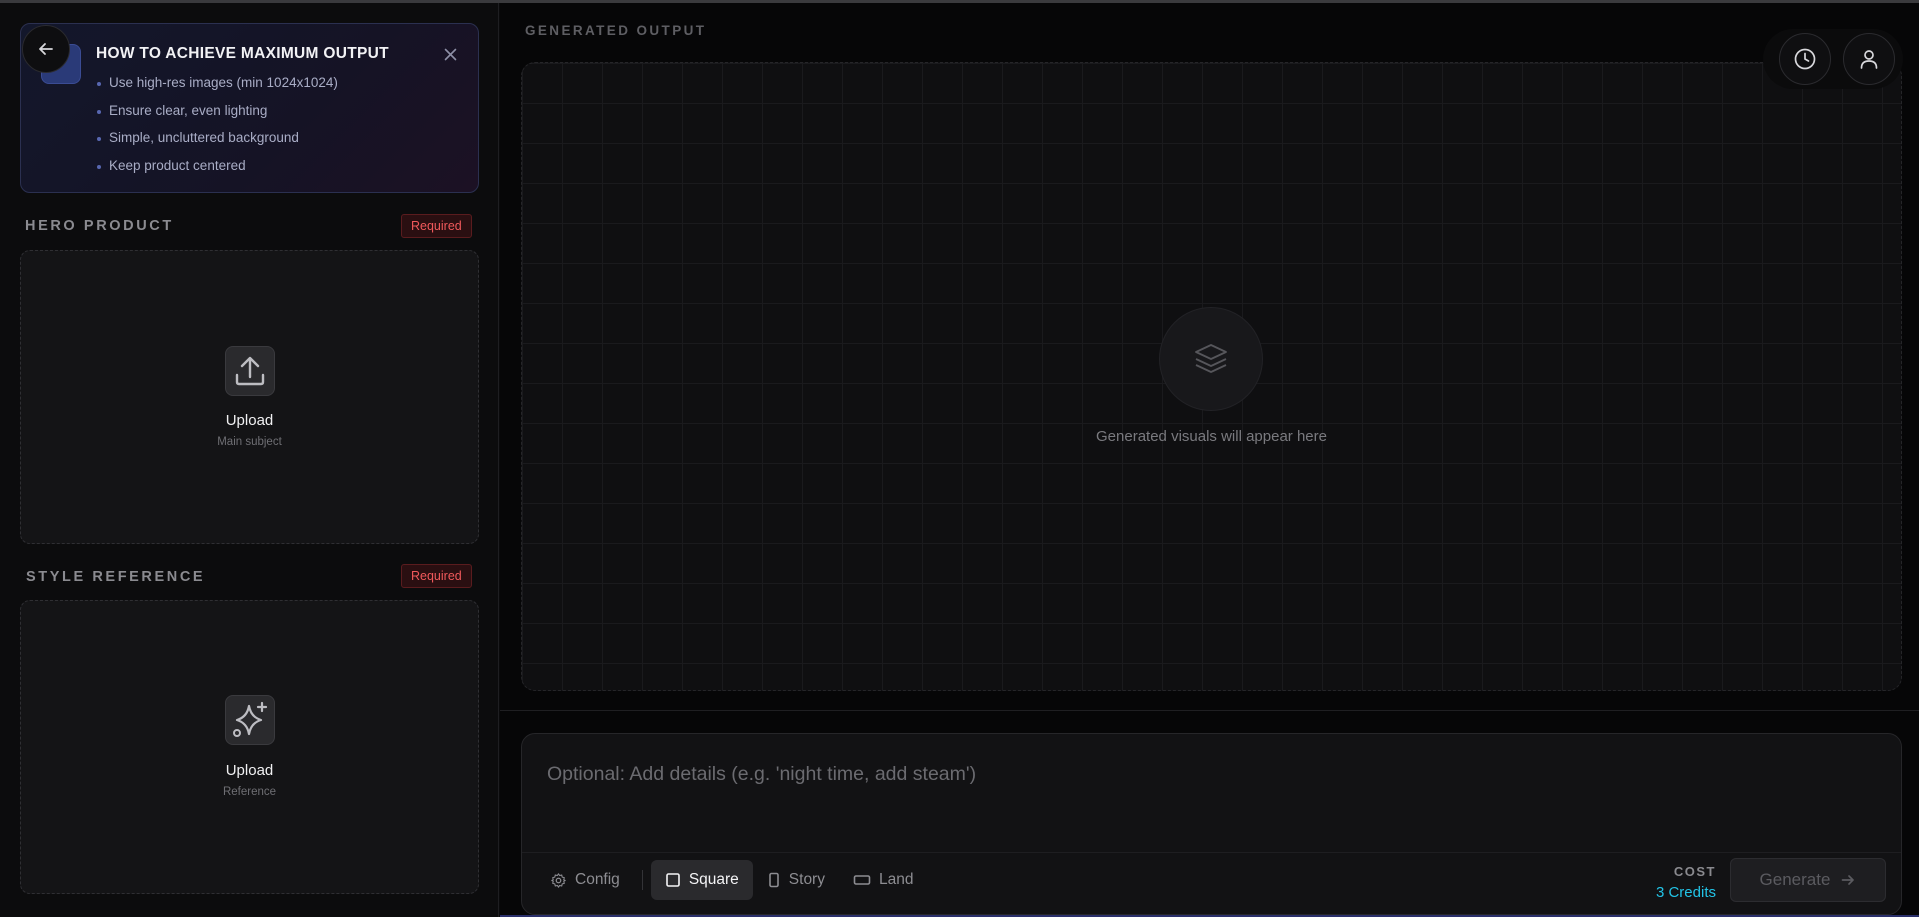 The image size is (1919, 917). Describe the element at coordinates (673, 880) in the screenshot. I see `square-icon` at that location.